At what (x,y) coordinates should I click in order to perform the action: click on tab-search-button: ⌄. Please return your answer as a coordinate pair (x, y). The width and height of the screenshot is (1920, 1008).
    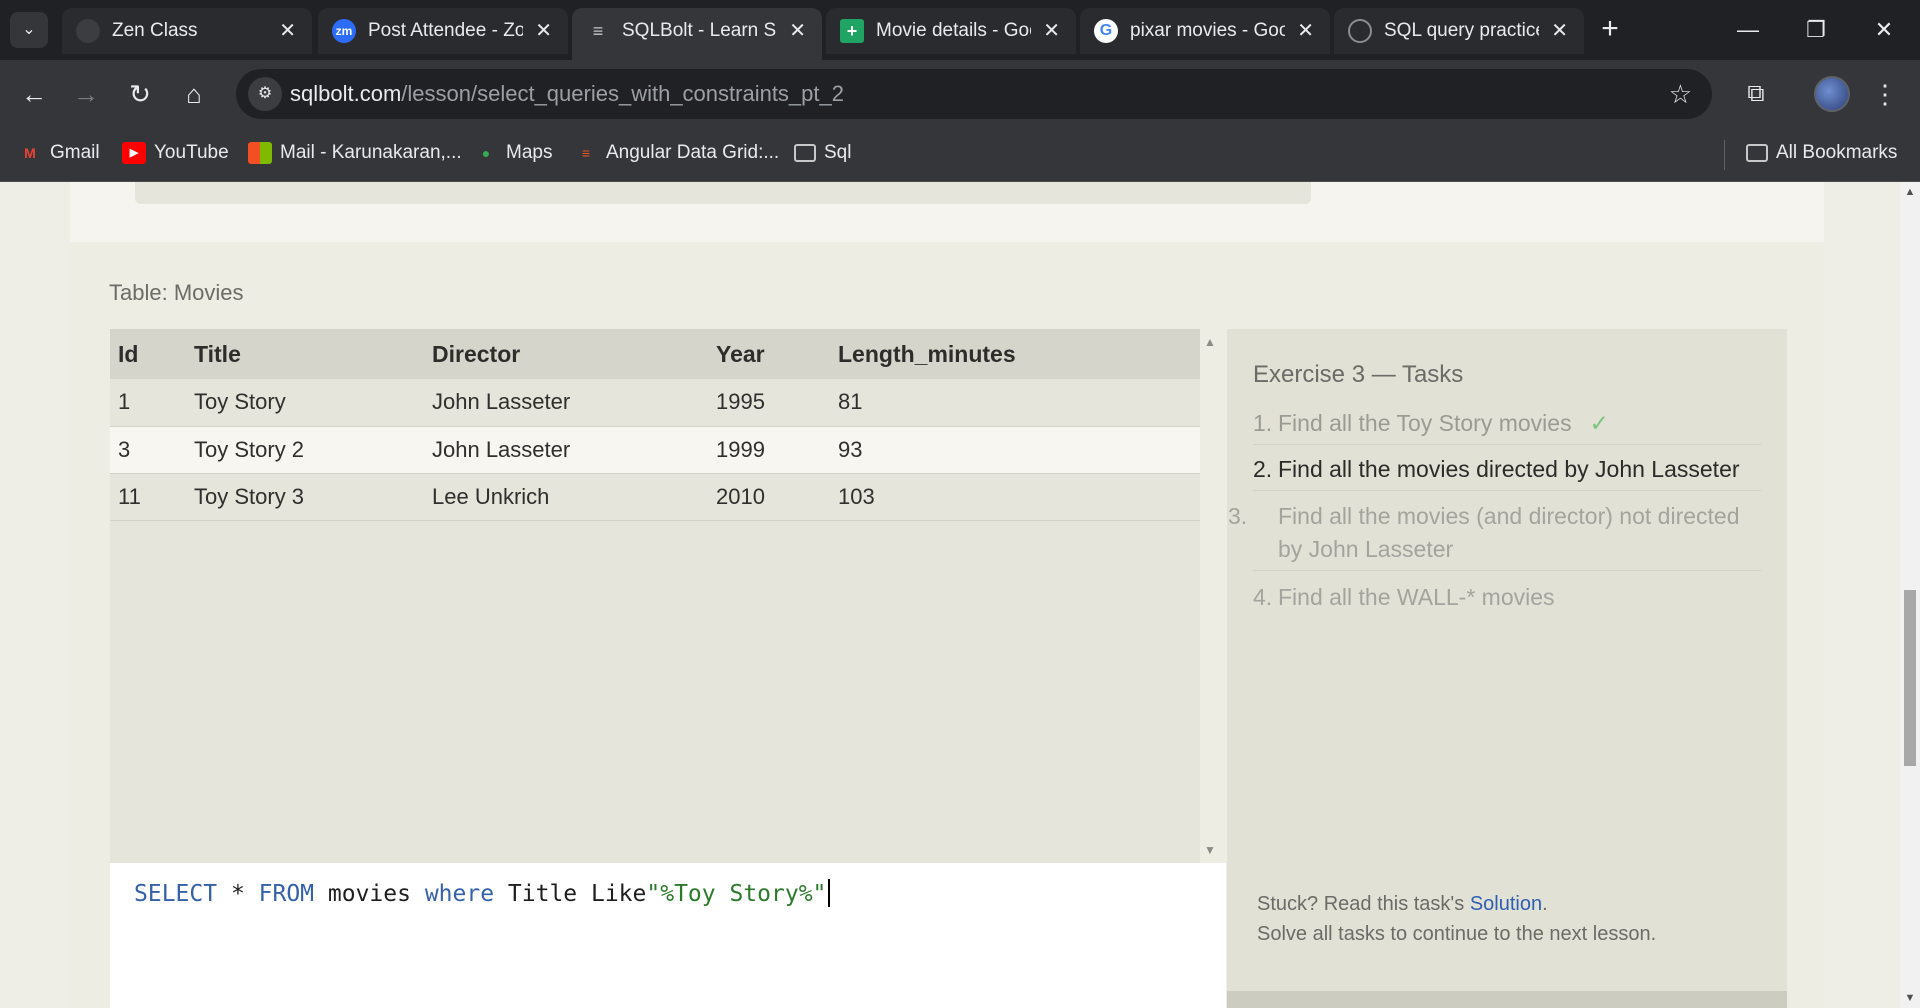
    Looking at the image, I should click on (29, 30).